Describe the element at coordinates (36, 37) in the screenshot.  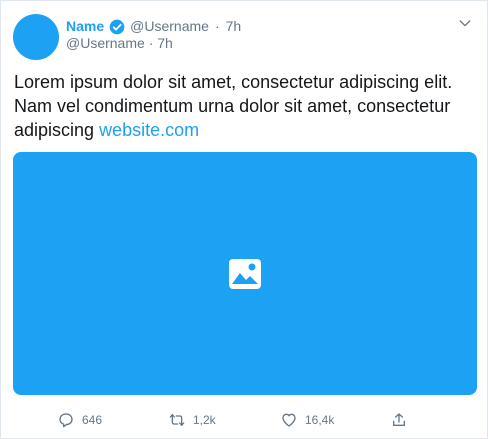
I see `avatar` at that location.